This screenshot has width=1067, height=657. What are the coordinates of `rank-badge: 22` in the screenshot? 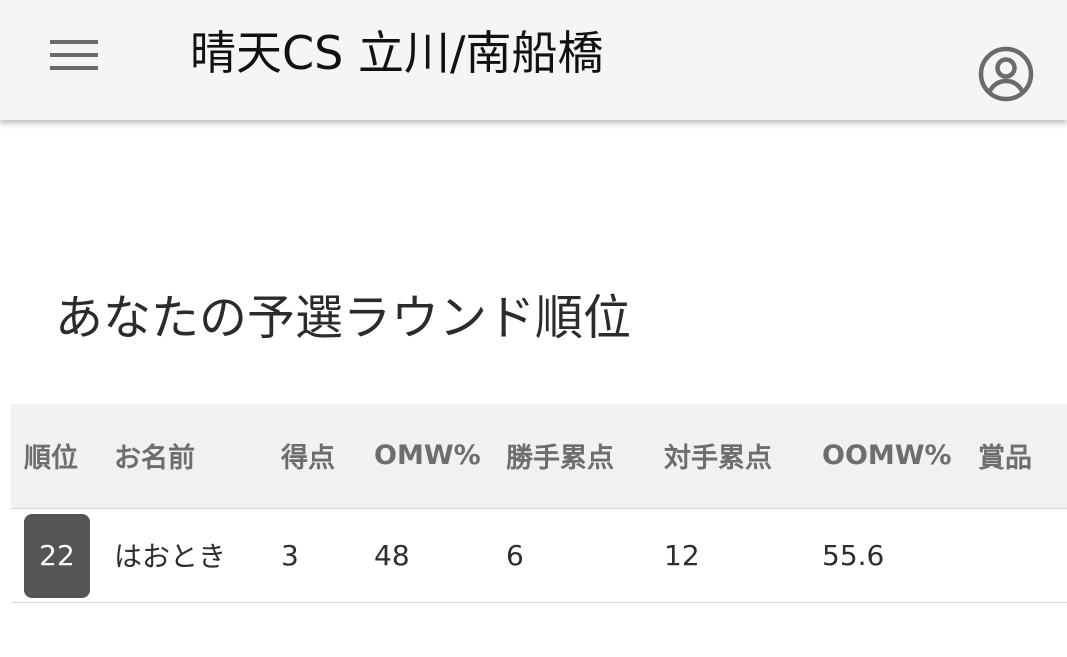 It's located at (57, 555).